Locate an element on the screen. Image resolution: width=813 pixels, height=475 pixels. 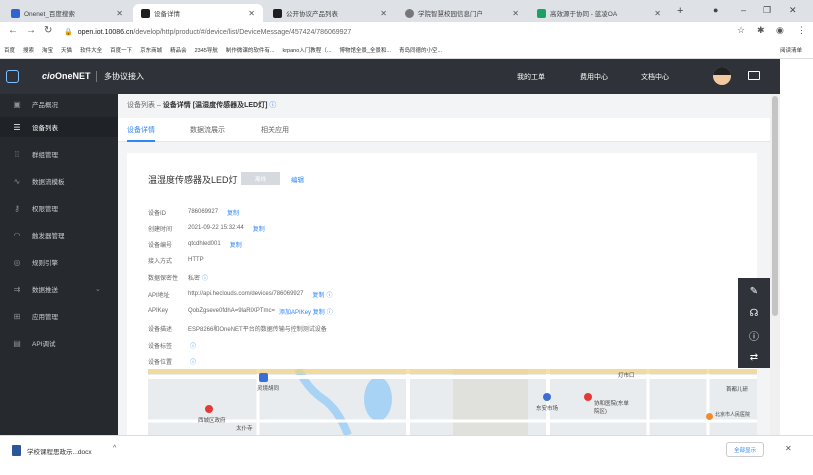
scrollbar-thumb is located at coordinates (775, 206).